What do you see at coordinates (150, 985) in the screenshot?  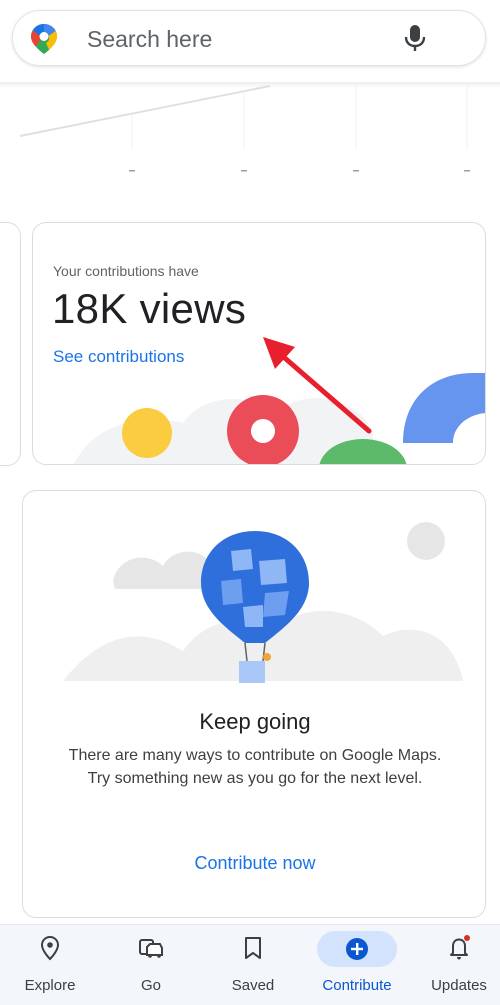 I see `nav-go-label: Go` at bounding box center [150, 985].